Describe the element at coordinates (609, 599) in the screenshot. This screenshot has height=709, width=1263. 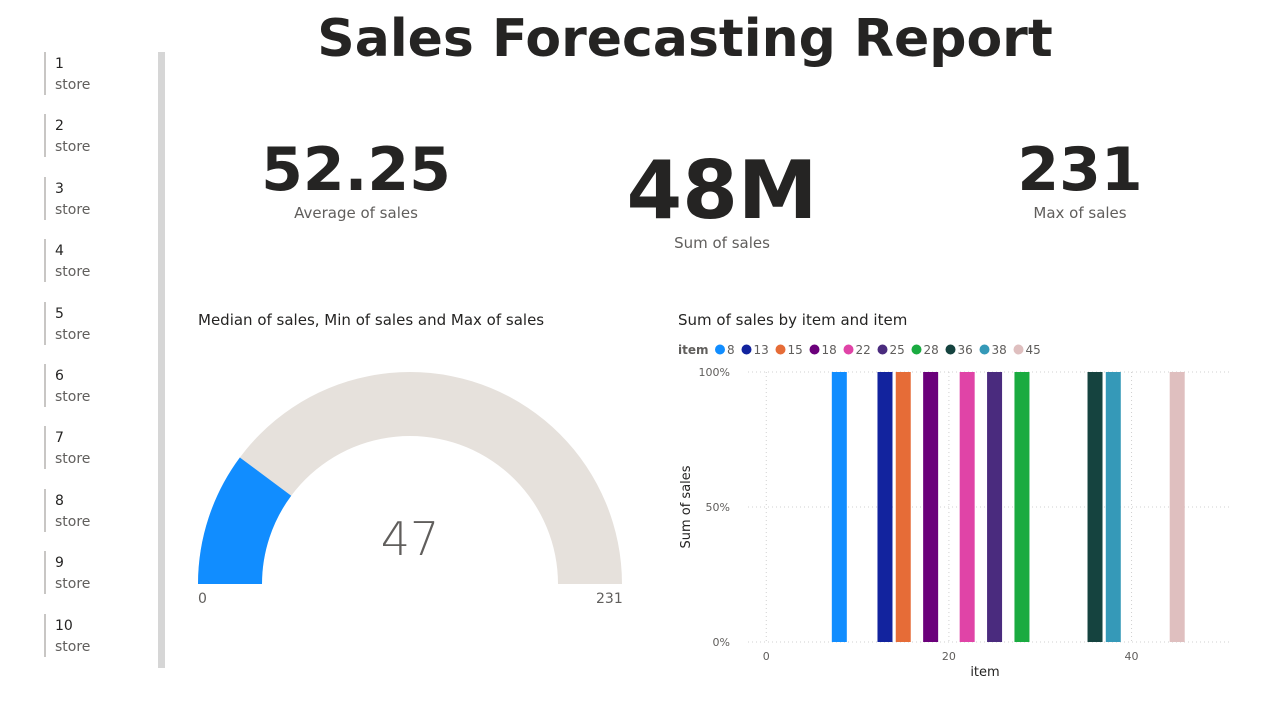
I see `gauge-max-label: 231` at that location.